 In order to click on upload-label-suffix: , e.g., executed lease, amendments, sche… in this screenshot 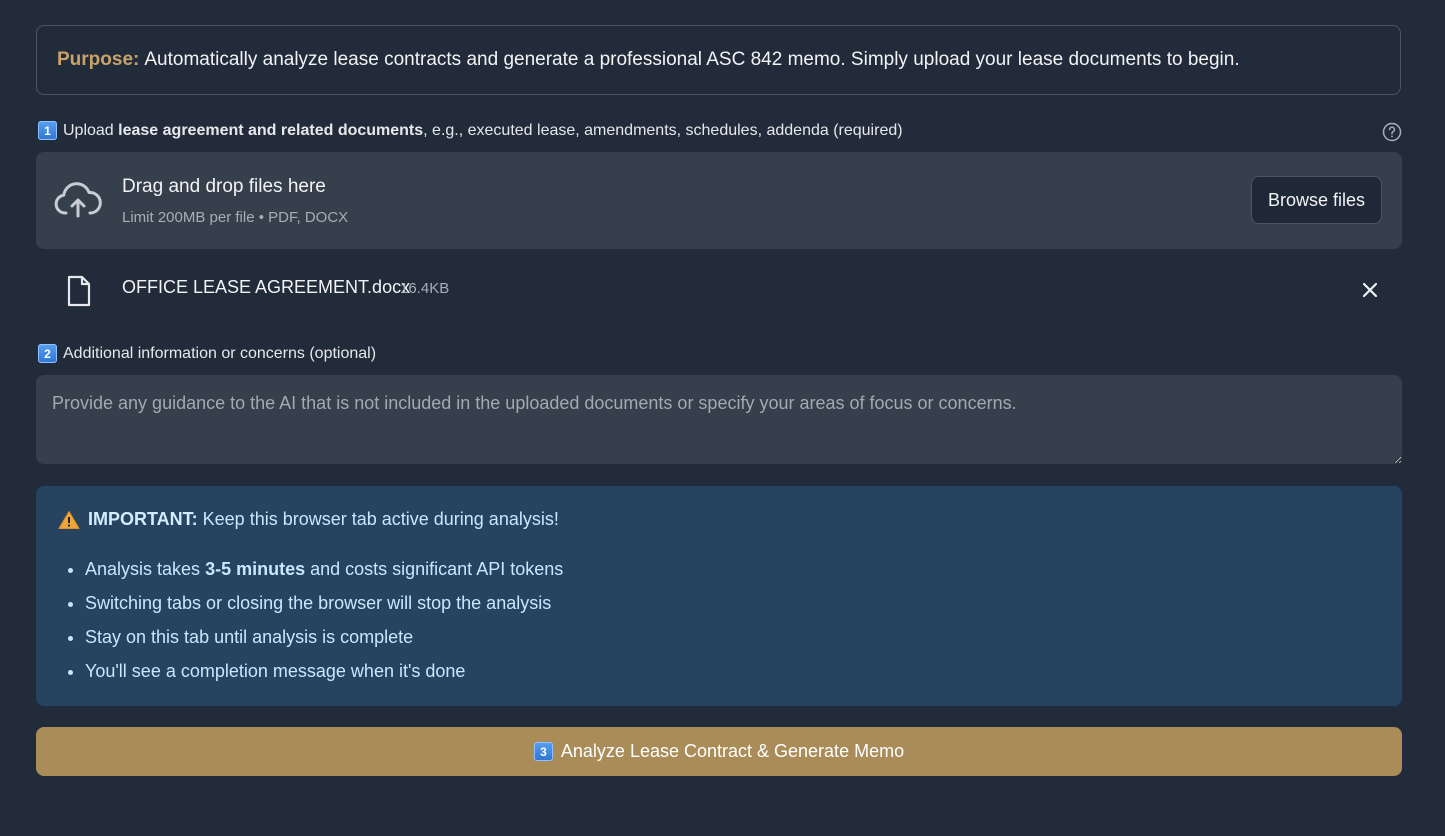, I will do `click(663, 130)`.